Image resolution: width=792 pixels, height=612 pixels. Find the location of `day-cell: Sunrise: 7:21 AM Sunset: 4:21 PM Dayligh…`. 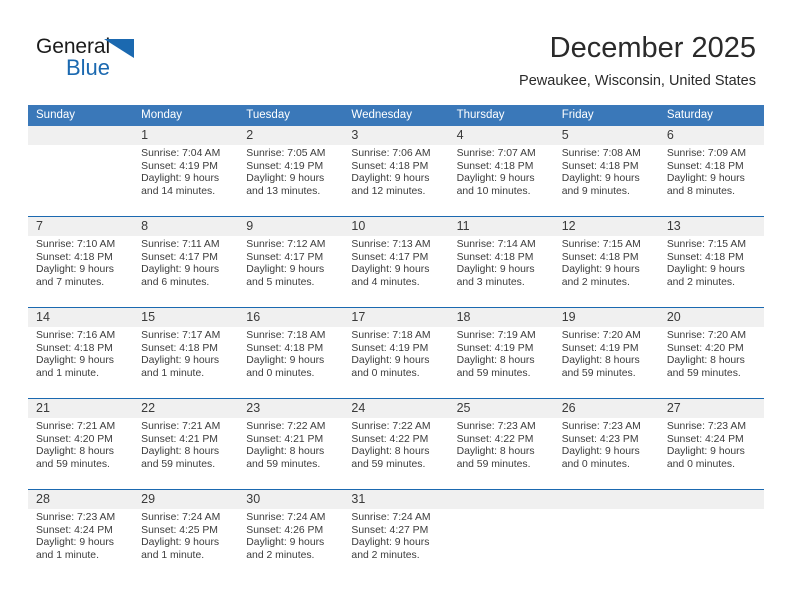

day-cell: Sunrise: 7:21 AM Sunset: 4:21 PM Dayligh… is located at coordinates (186, 454).